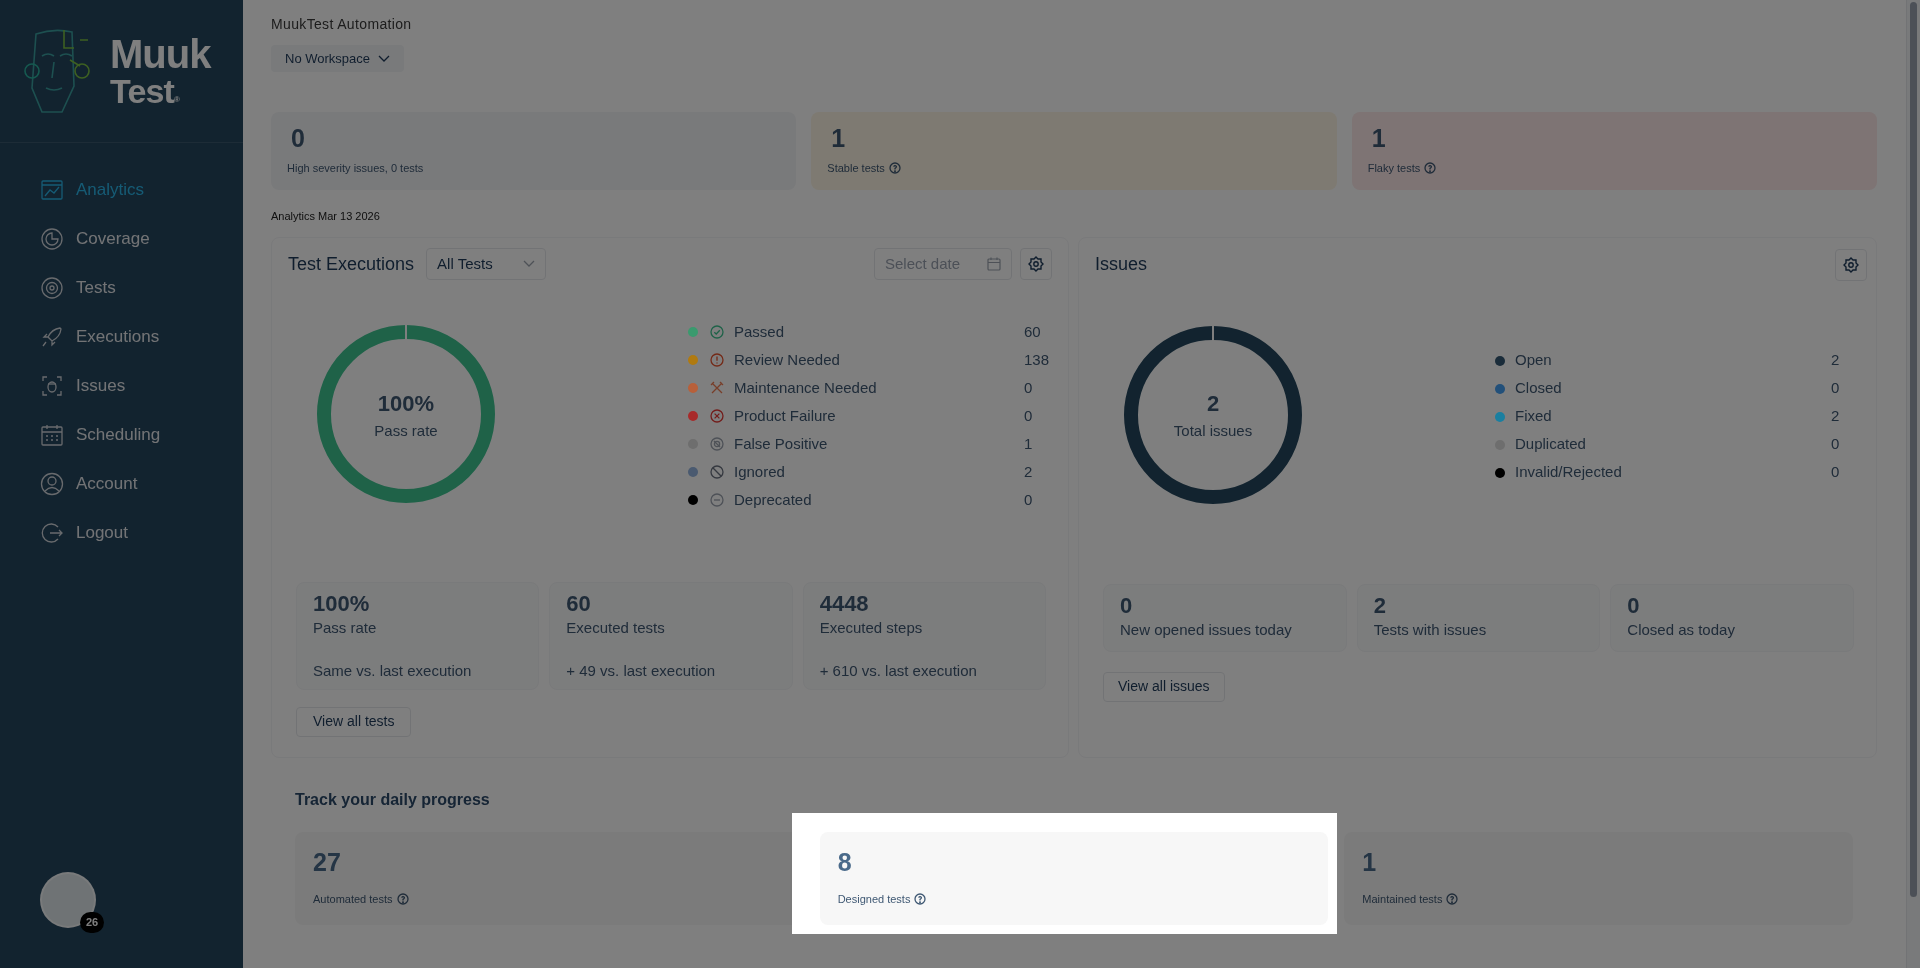  What do you see at coordinates (1121, 264) in the screenshot?
I see `panel-title: Issues` at bounding box center [1121, 264].